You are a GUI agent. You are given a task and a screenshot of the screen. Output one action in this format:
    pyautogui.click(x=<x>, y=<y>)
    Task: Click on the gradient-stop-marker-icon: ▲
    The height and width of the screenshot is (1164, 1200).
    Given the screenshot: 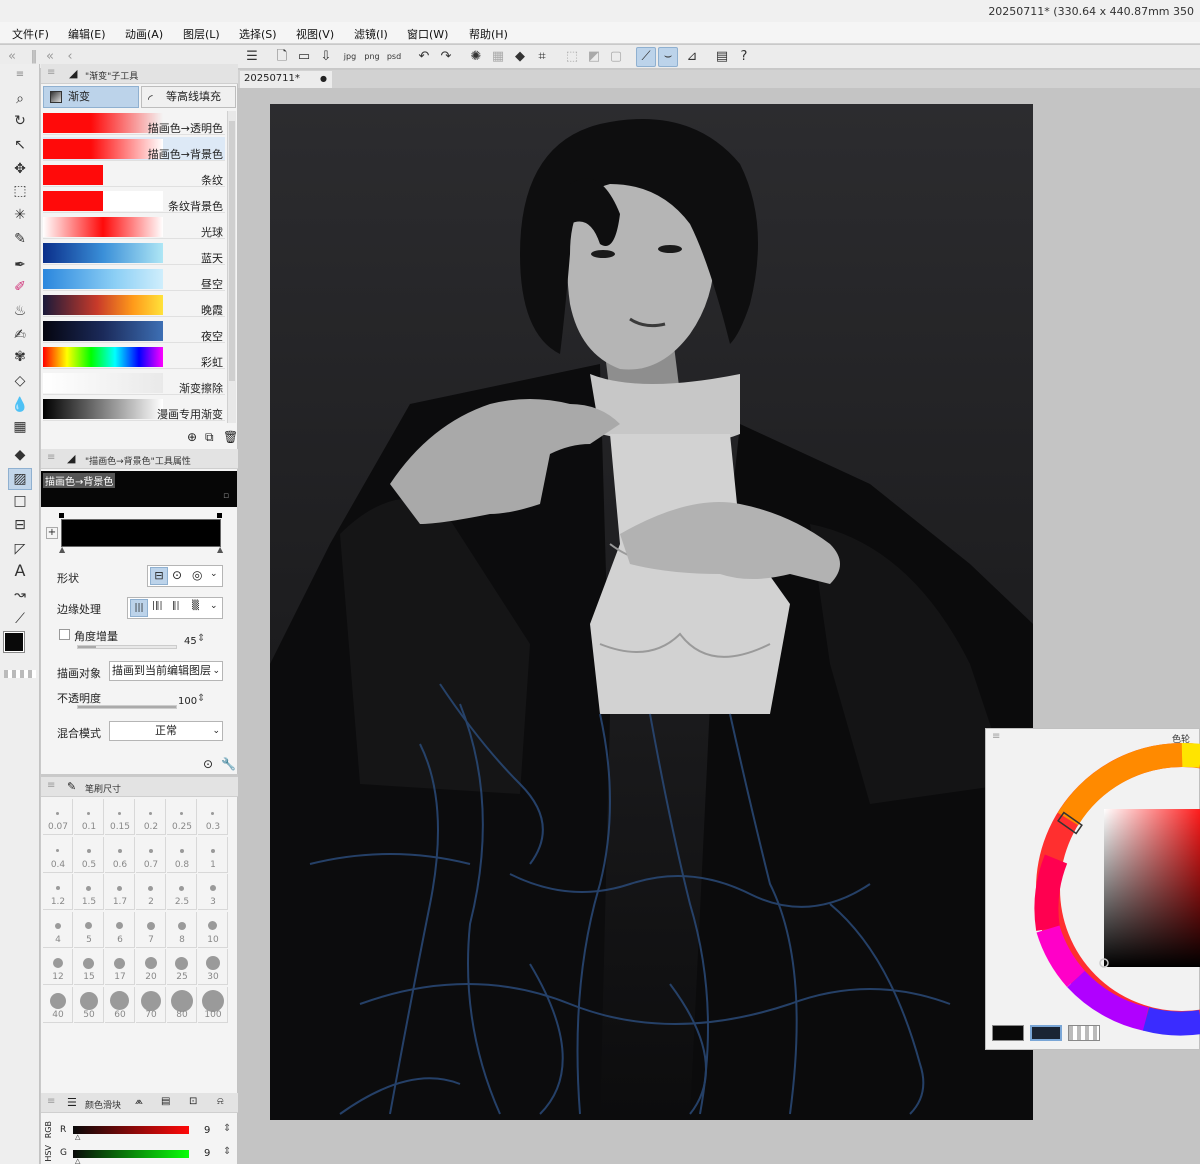 What is the action you would take?
    pyautogui.click(x=62, y=549)
    